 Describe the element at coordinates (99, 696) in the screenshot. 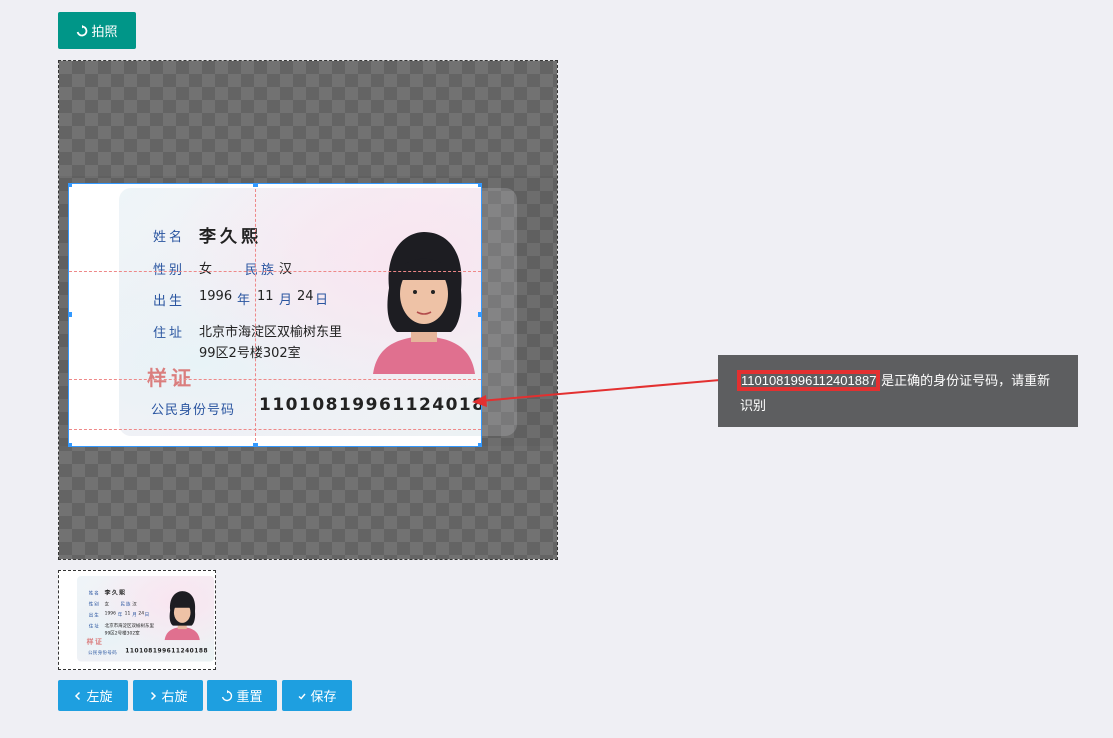

I see `rotate-left-label: 左旋` at that location.